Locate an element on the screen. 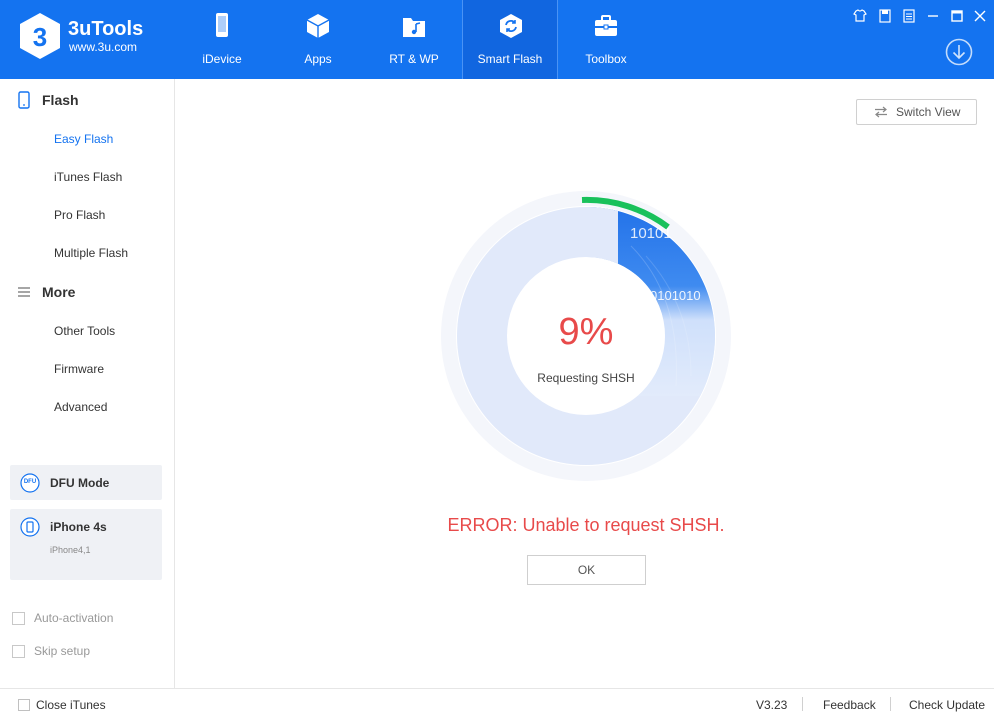 The height and width of the screenshot is (715, 994). sidebar-header-flash: Flash is located at coordinates (87, 100).